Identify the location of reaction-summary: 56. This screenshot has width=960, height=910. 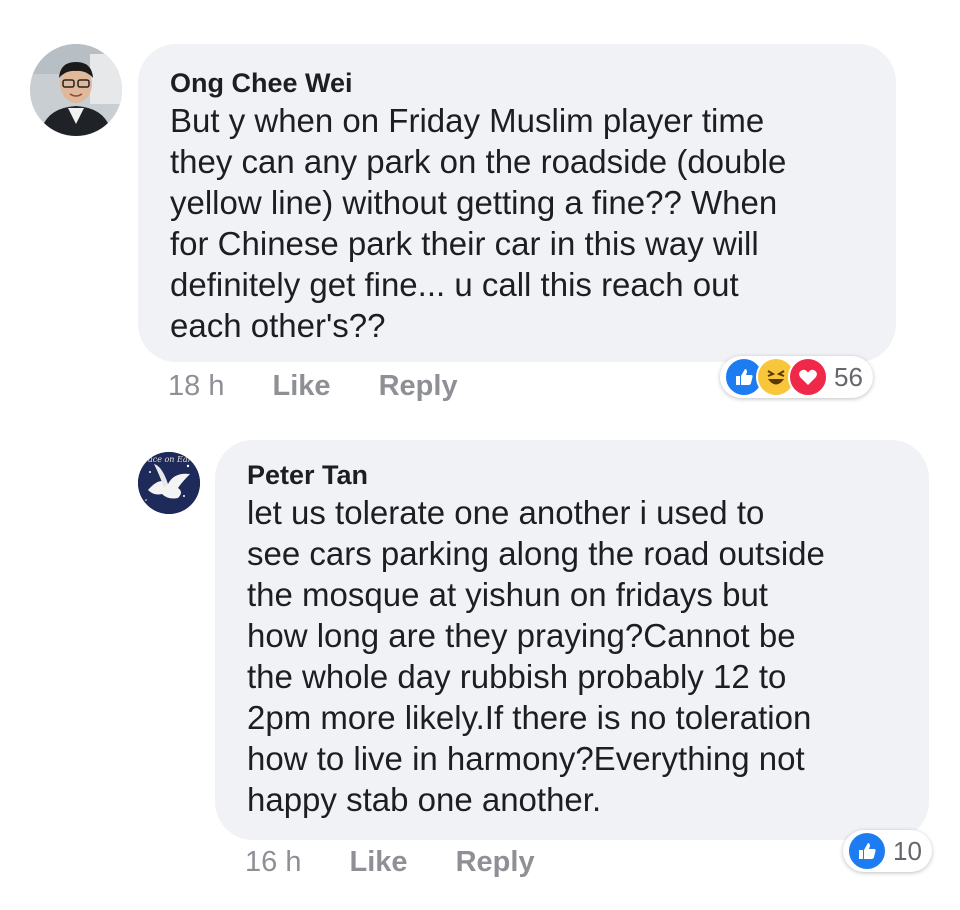
(796, 377).